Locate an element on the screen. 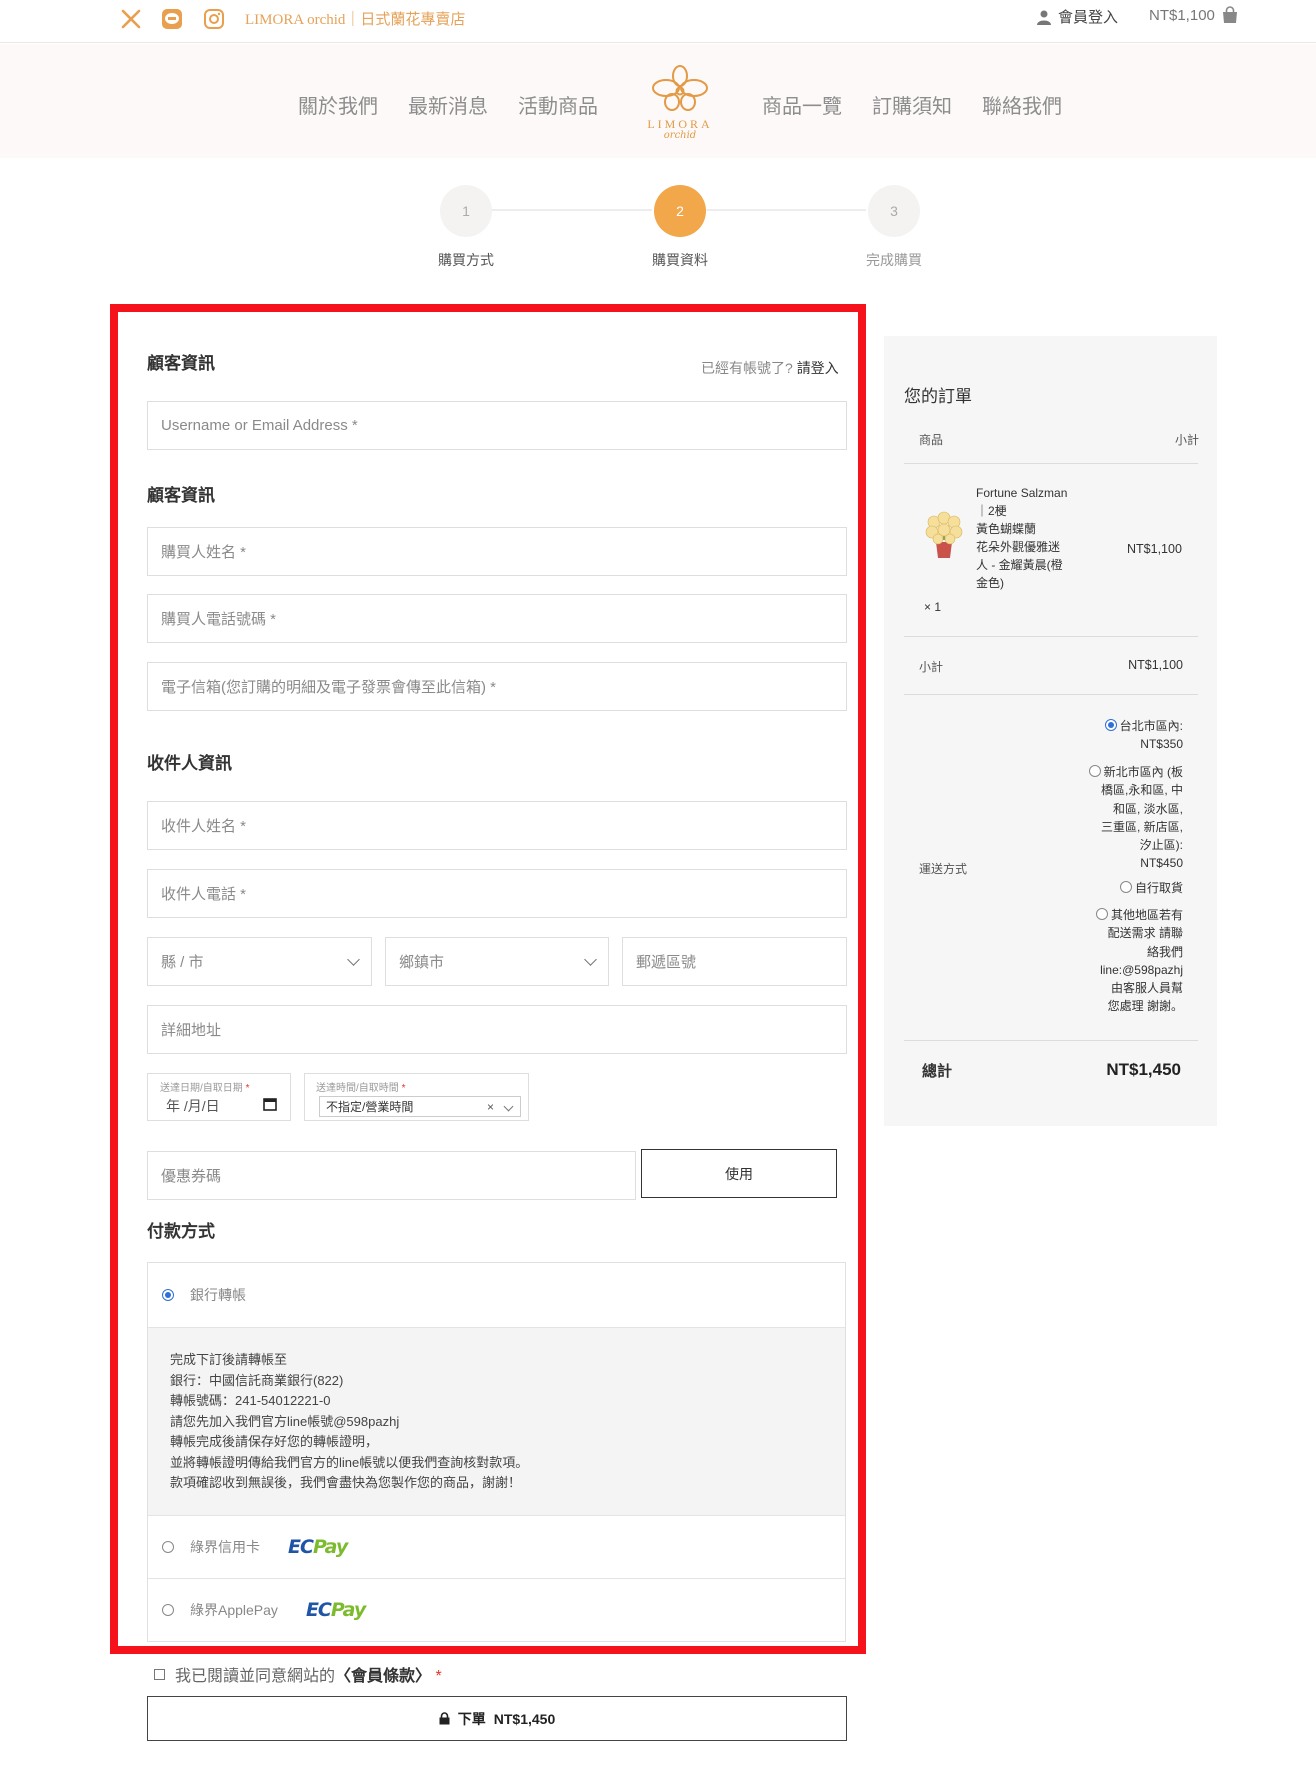 This screenshot has height=1779, width=1316. recipient-name-field: 收件人姓名 * is located at coordinates (497, 825).